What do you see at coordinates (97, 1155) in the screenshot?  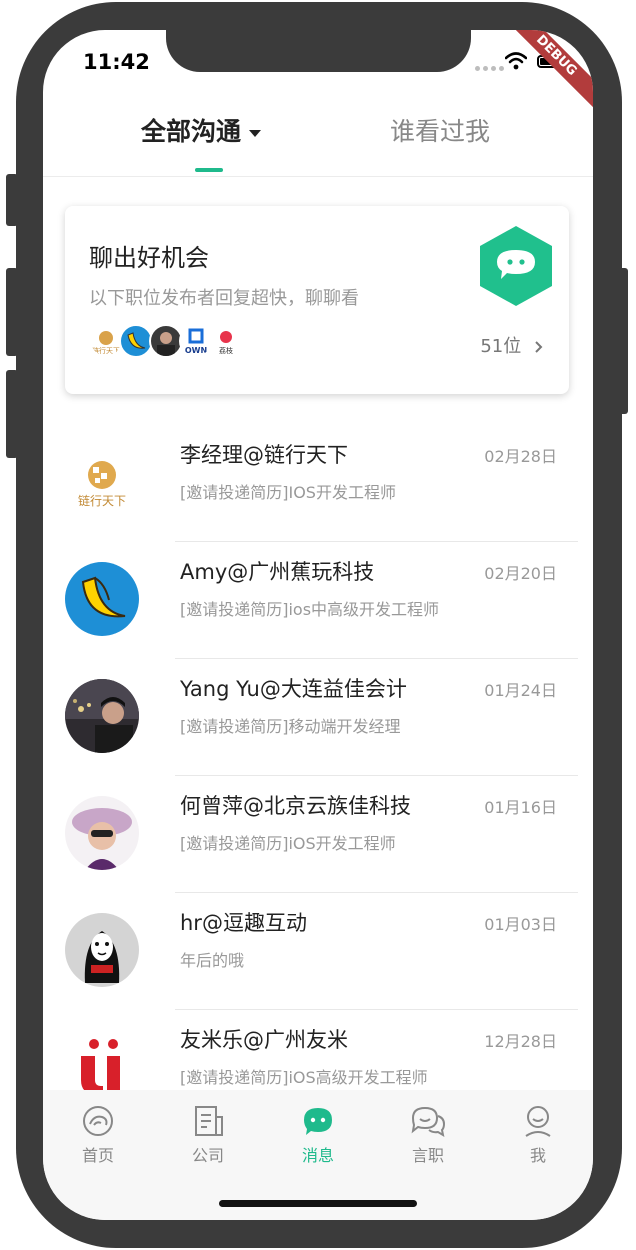 I see `tab-home-label: 首页` at bounding box center [97, 1155].